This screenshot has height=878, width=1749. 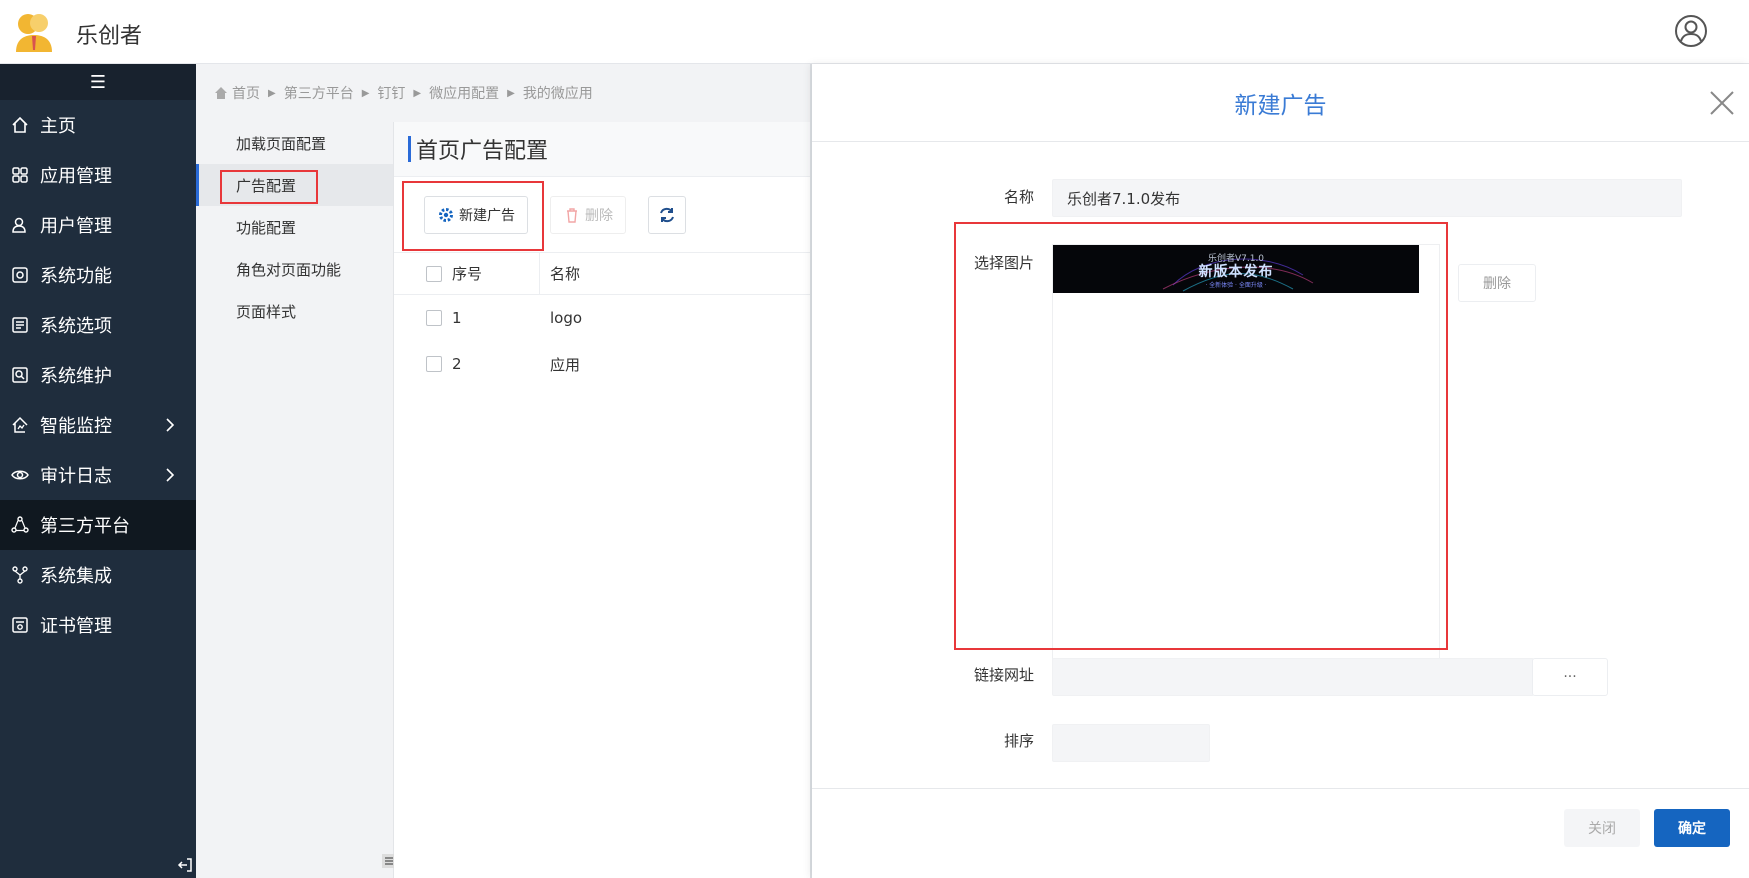 I want to click on row-seq: 1, so click(x=457, y=318).